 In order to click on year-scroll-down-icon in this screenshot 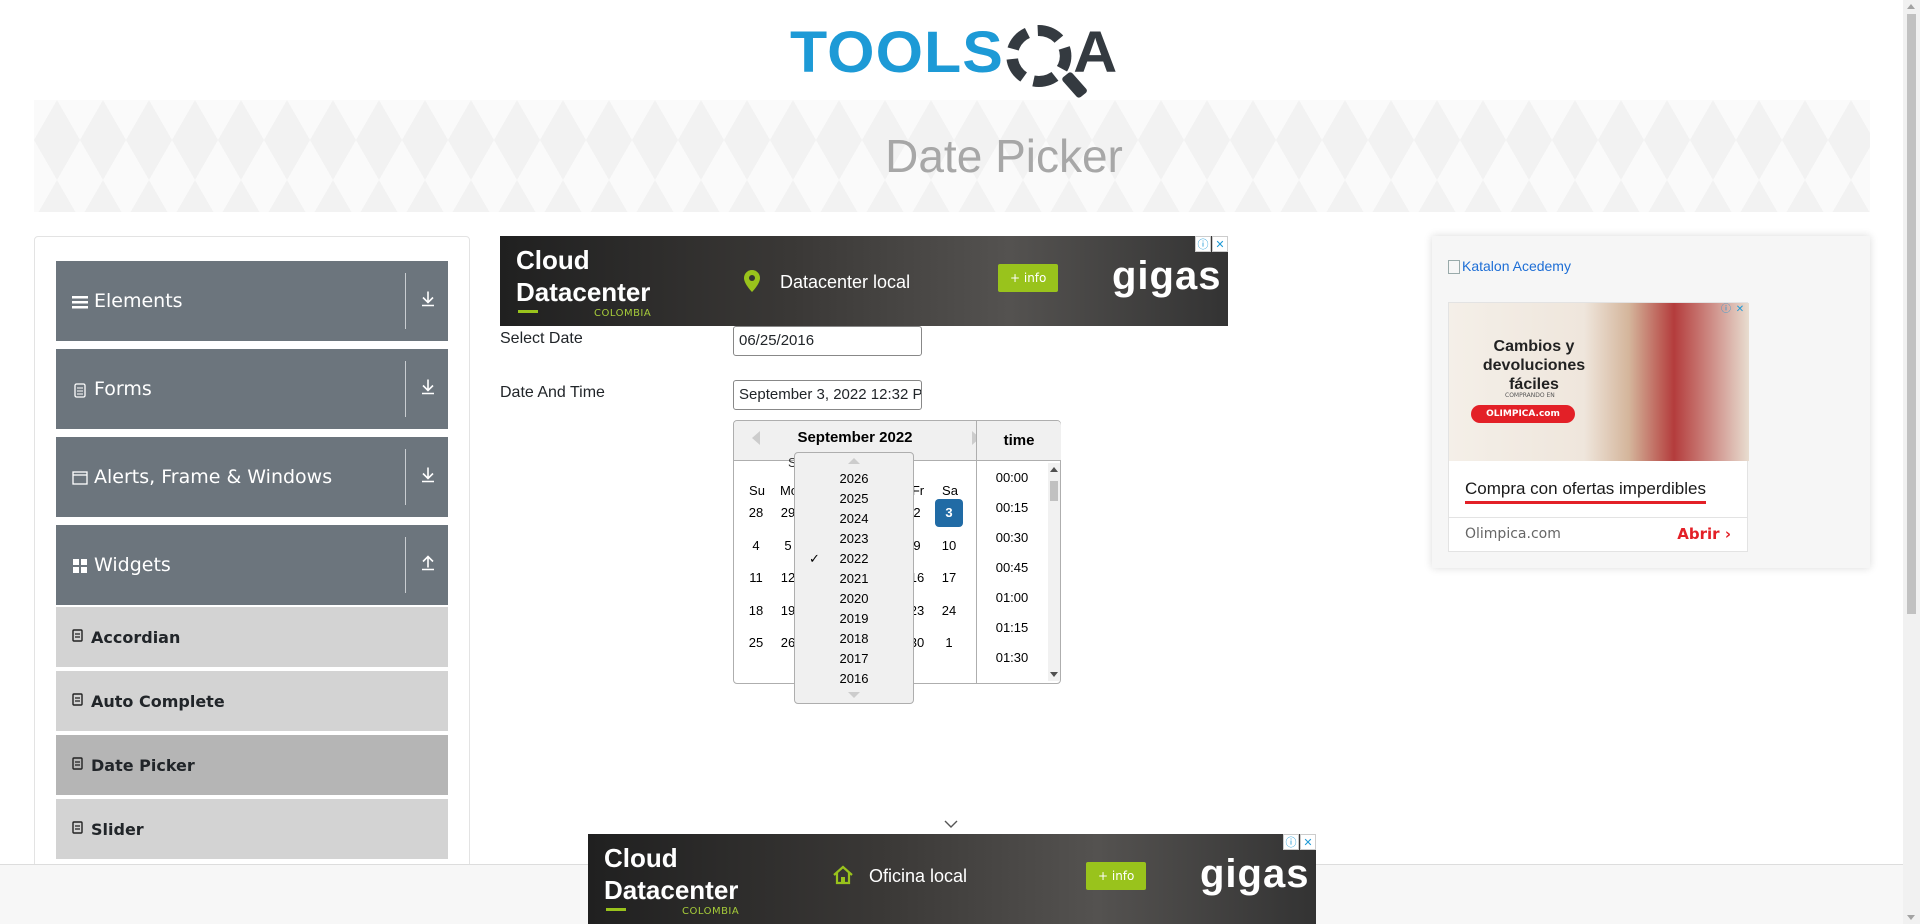, I will do `click(854, 695)`.